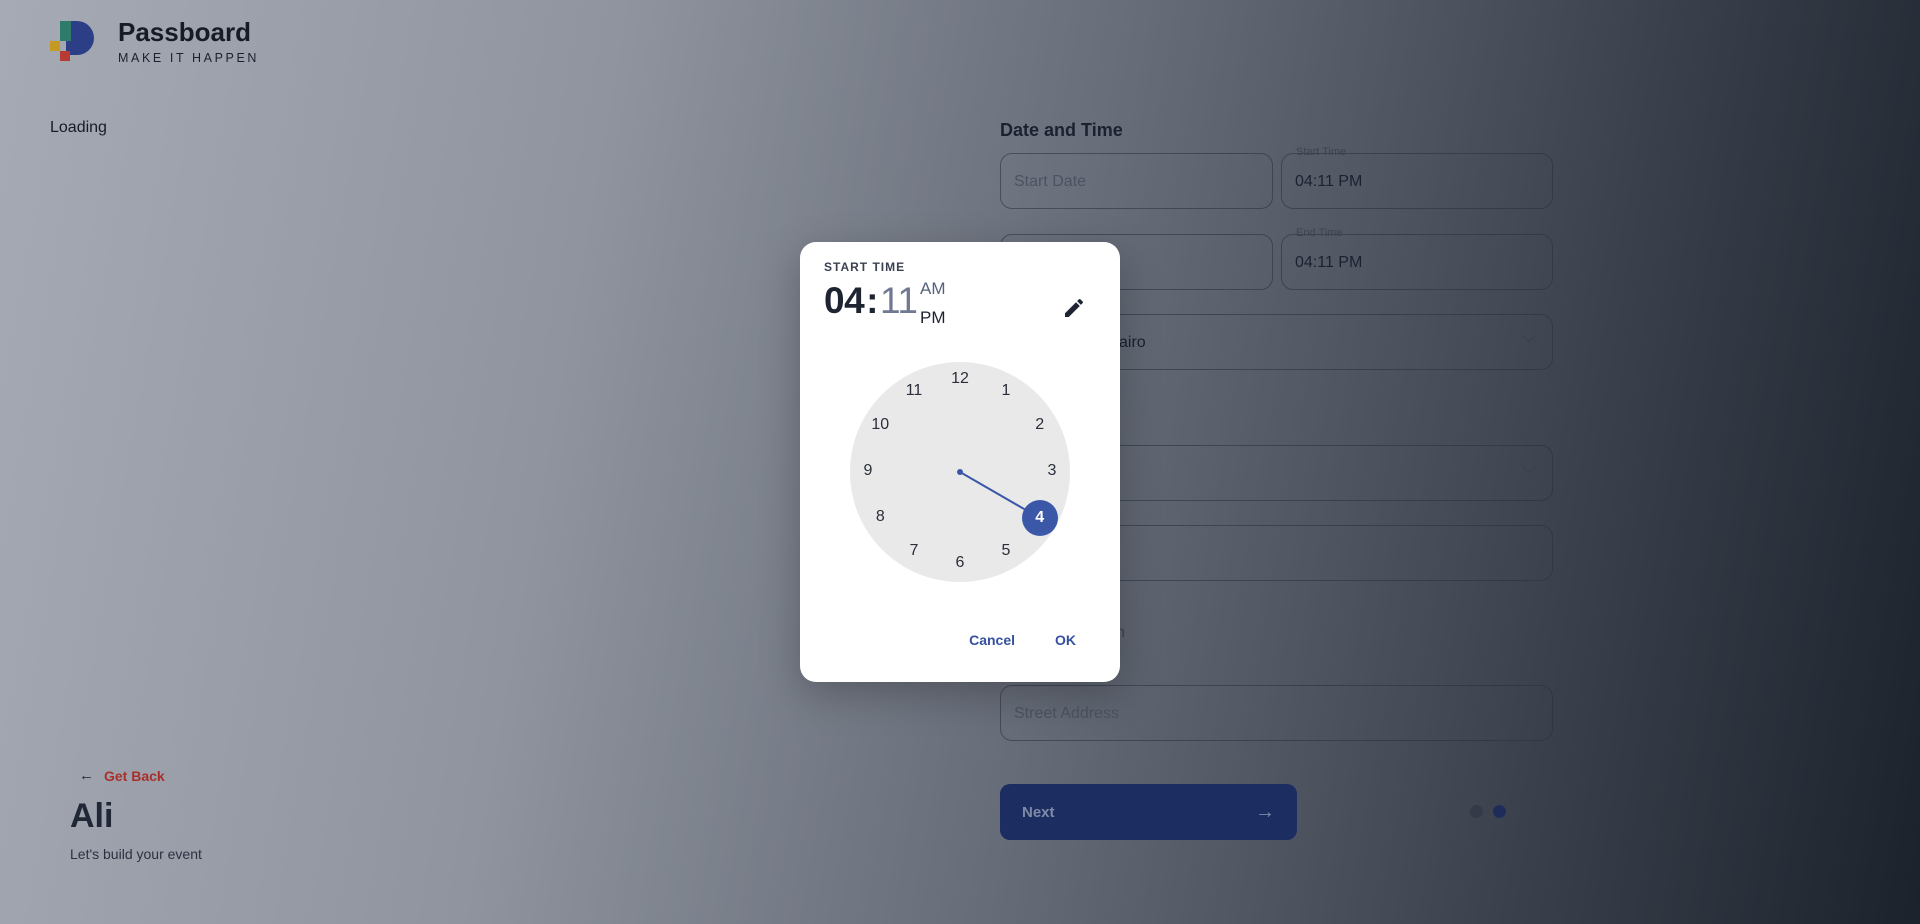  I want to click on next-label: Next, so click(1038, 812).